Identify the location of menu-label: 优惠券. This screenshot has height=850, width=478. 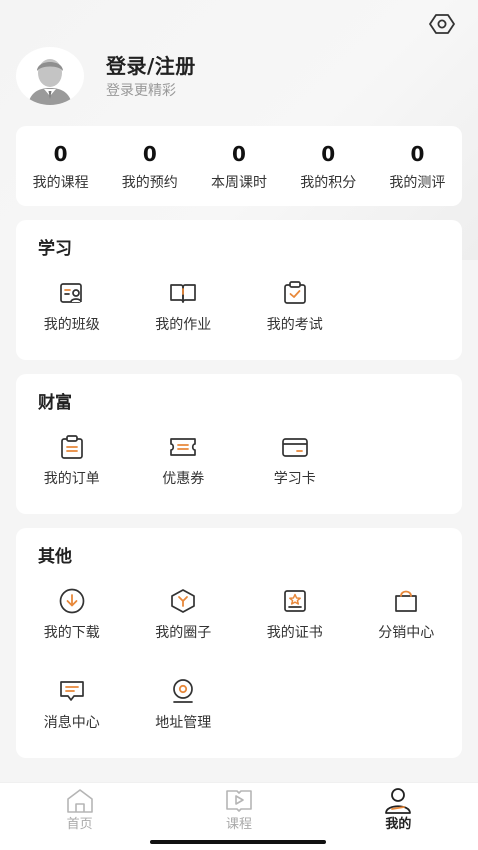
(183, 479).